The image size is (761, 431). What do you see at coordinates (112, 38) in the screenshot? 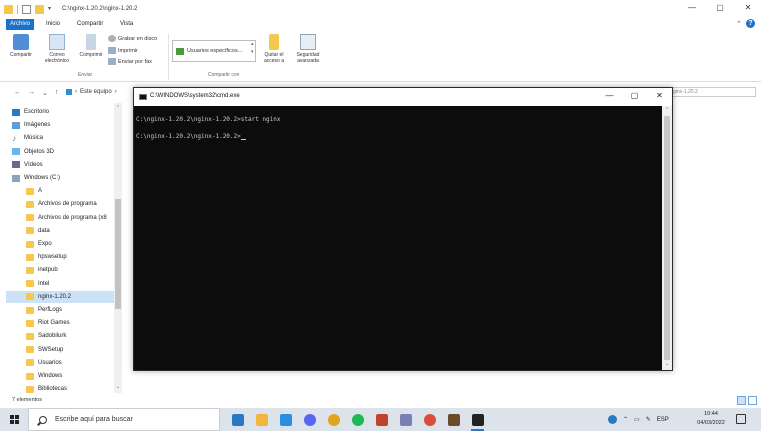
I see `disc-icon` at bounding box center [112, 38].